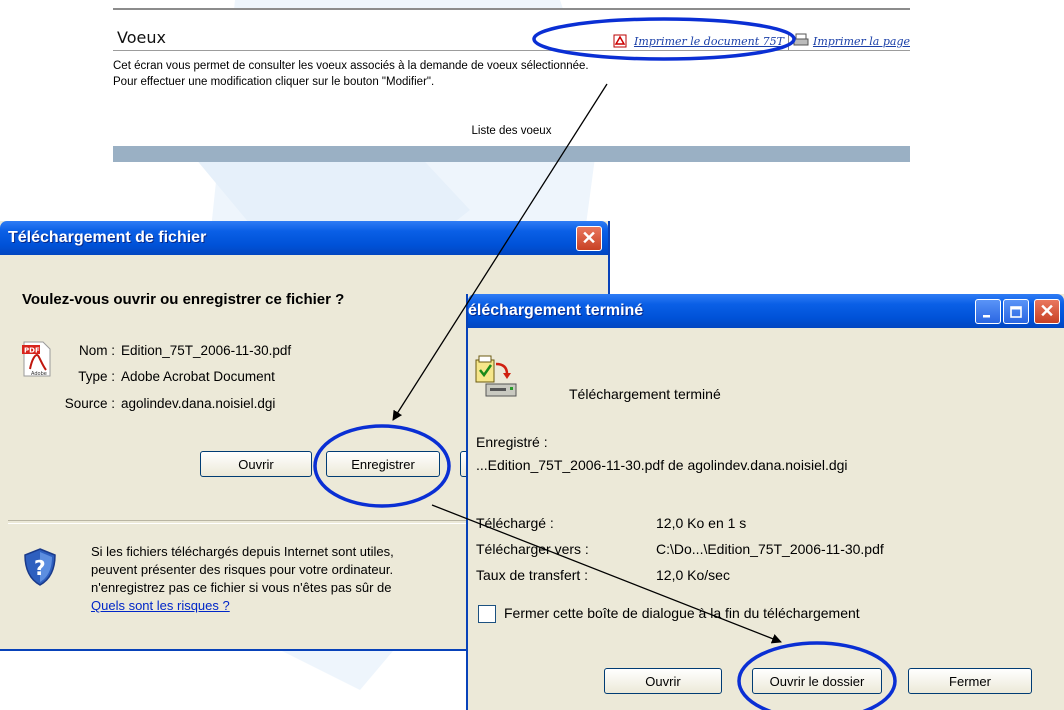  What do you see at coordinates (198, 376) in the screenshot?
I see `file-type-value: Adobe Acrobat Document` at bounding box center [198, 376].